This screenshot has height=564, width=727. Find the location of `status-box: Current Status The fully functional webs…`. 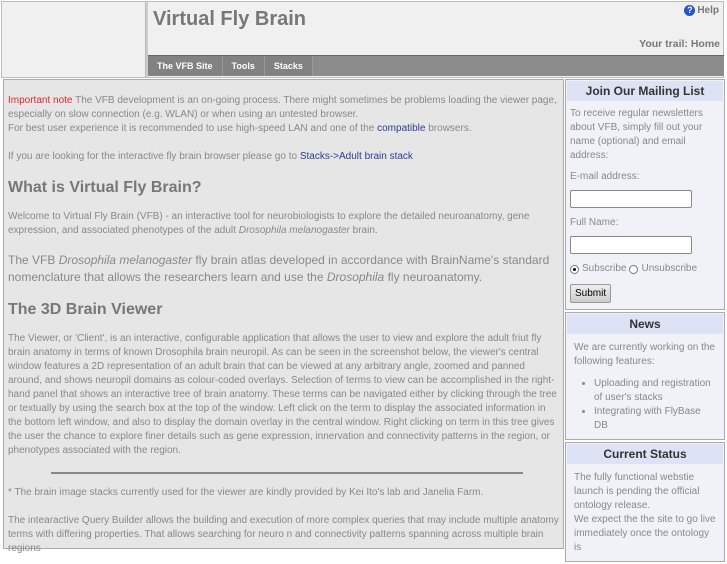

status-box: Current Status The fully functional webs… is located at coordinates (645, 502).